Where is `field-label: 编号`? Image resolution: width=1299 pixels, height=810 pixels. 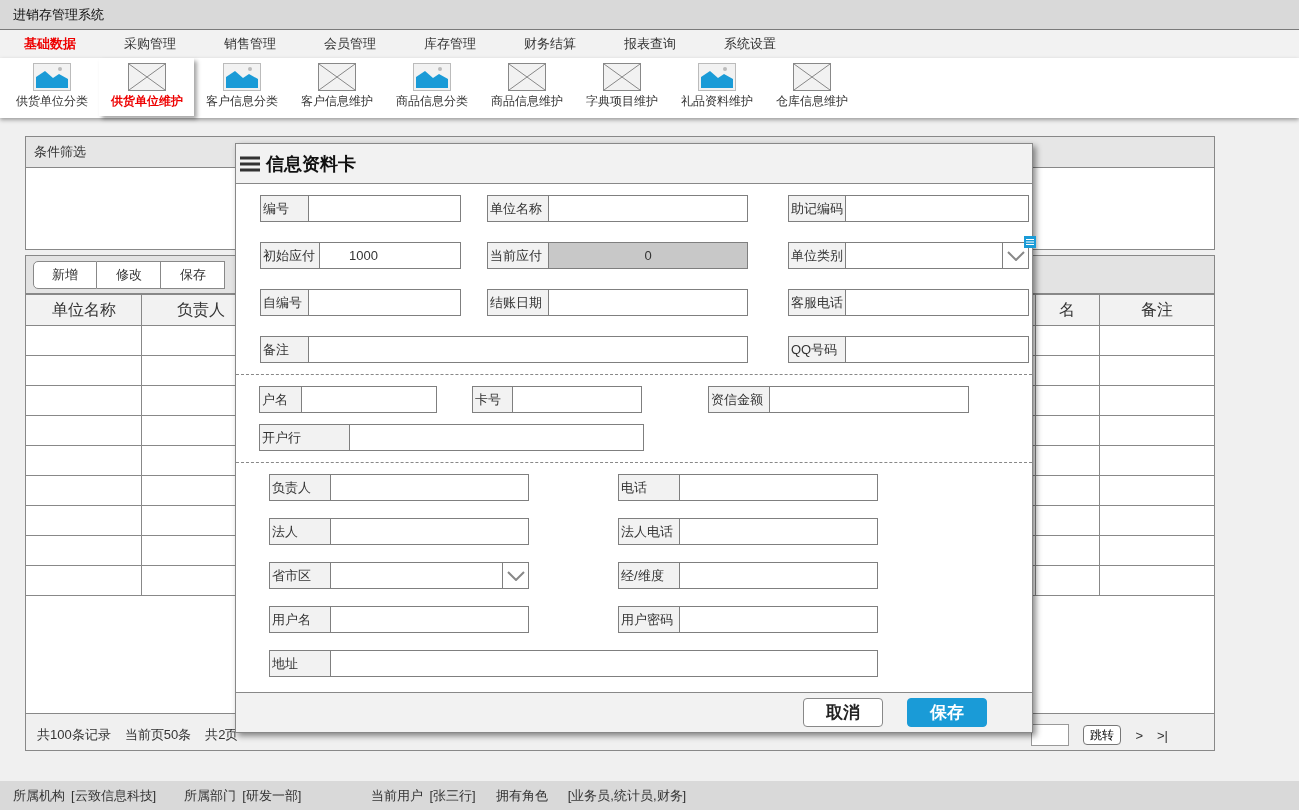
field-label: 编号 is located at coordinates (285, 208).